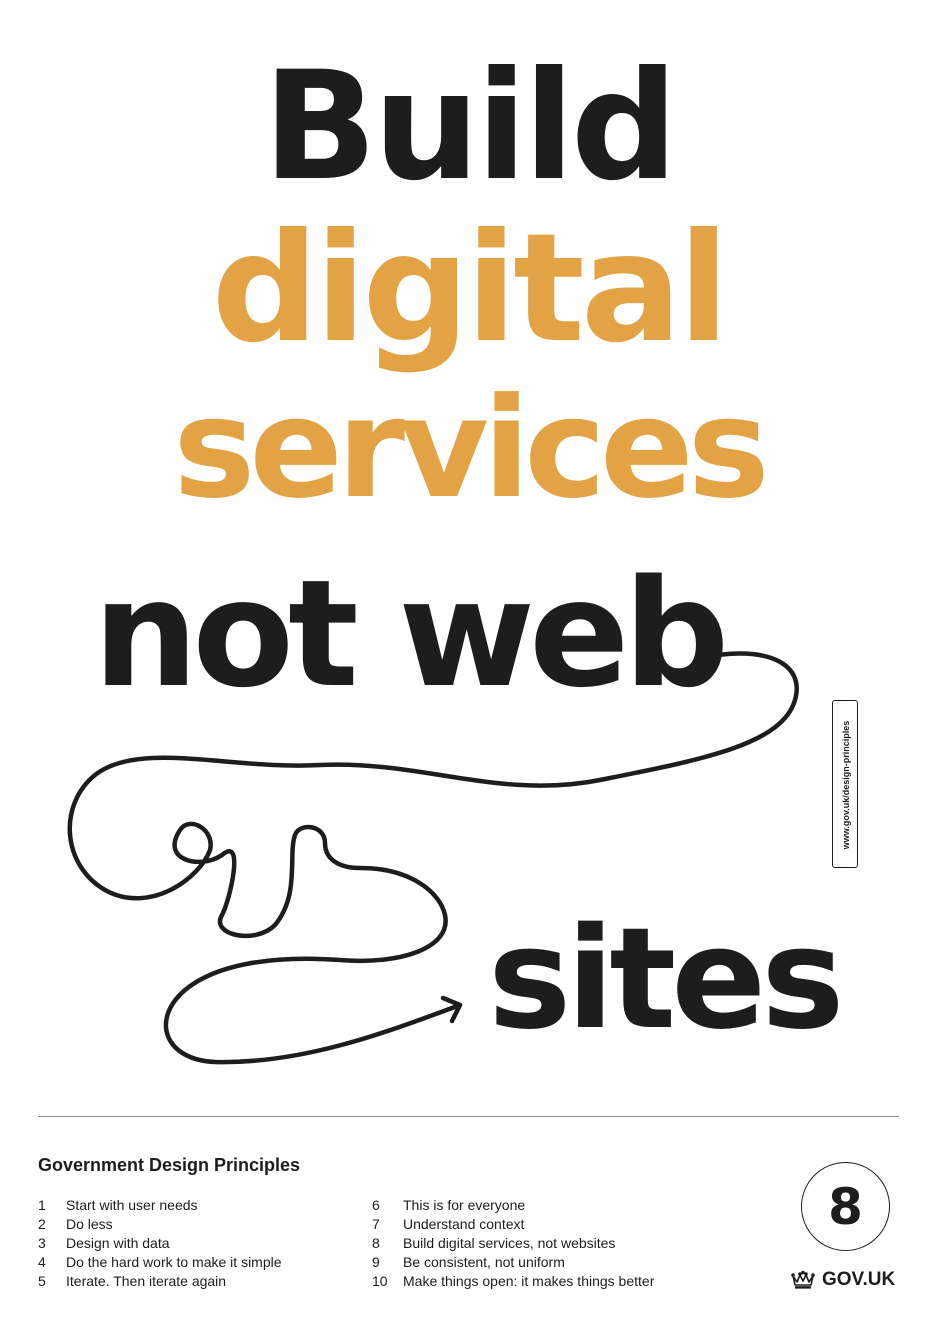 This screenshot has height=1325, width=937. Describe the element at coordinates (484, 1262) in the screenshot. I see `principle-text: Be consistent, not uniform` at that location.